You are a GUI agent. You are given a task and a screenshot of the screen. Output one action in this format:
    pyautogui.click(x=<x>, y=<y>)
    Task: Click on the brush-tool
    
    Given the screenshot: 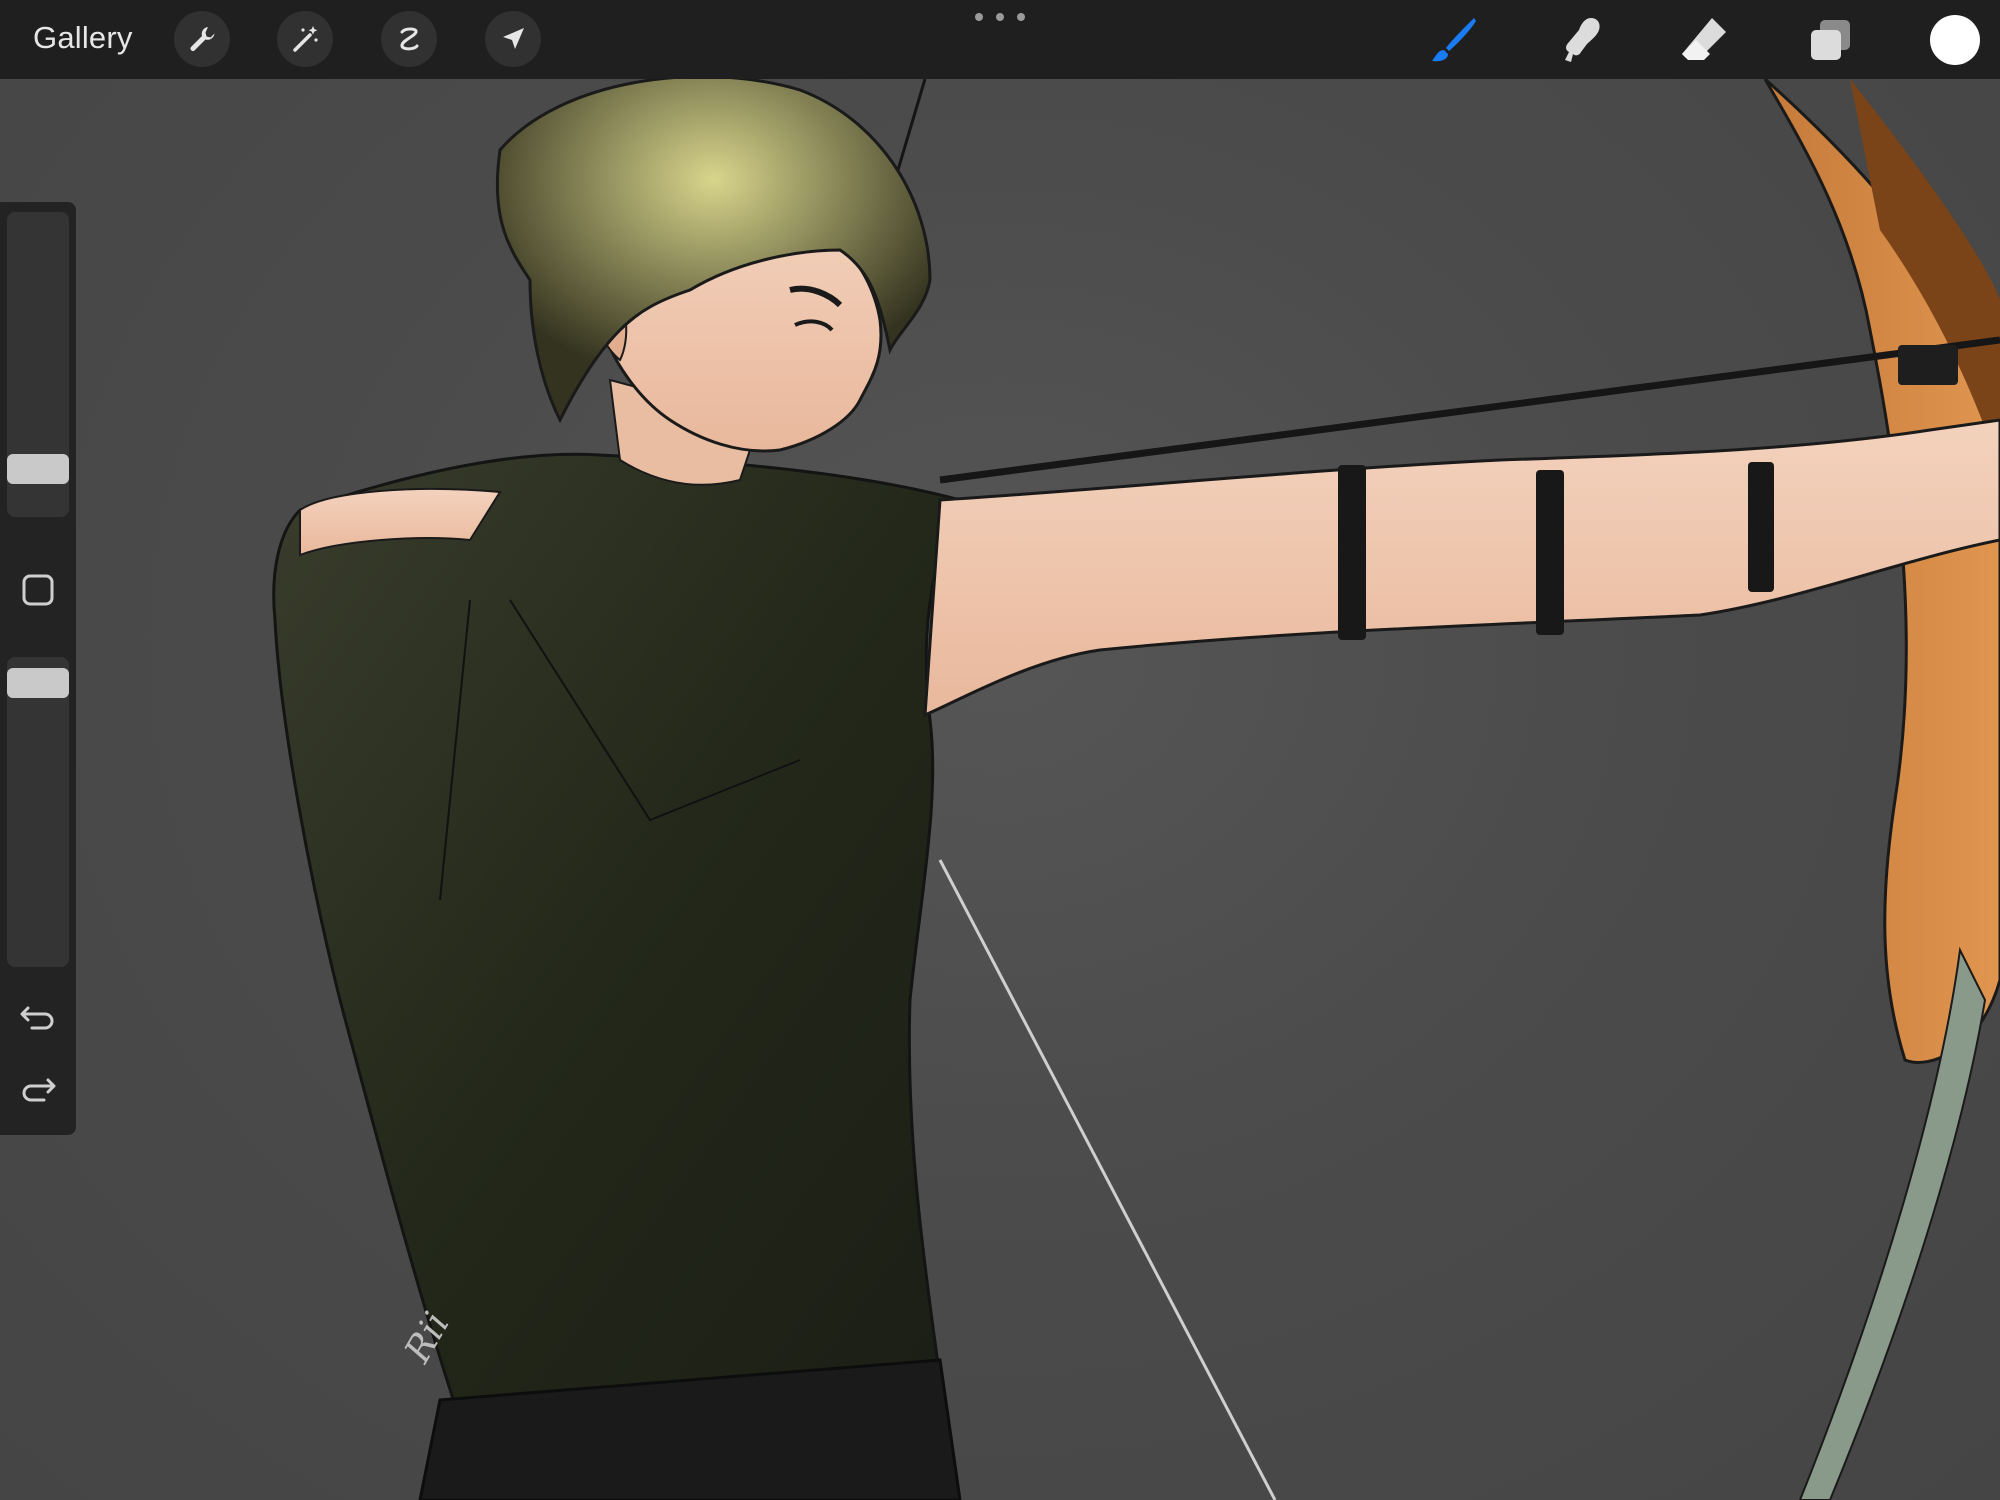 What is the action you would take?
    pyautogui.click(x=1454, y=40)
    